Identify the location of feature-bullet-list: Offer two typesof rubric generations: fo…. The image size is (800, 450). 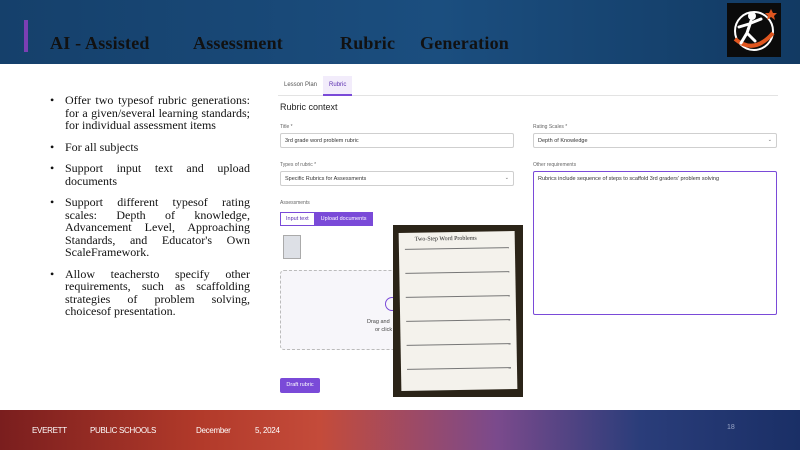
(150, 210).